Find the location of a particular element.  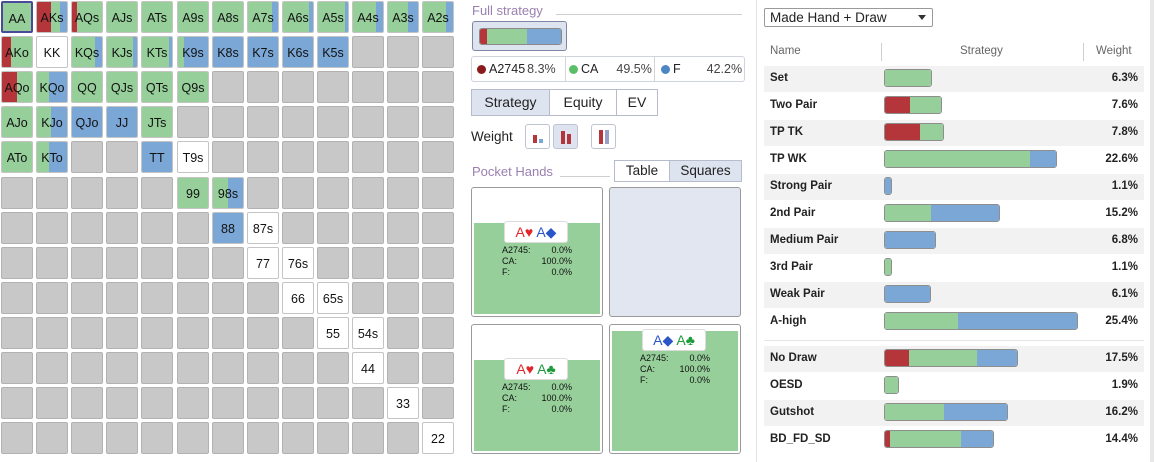

grid-cell-K7s: K7s is located at coordinates (263, 52).